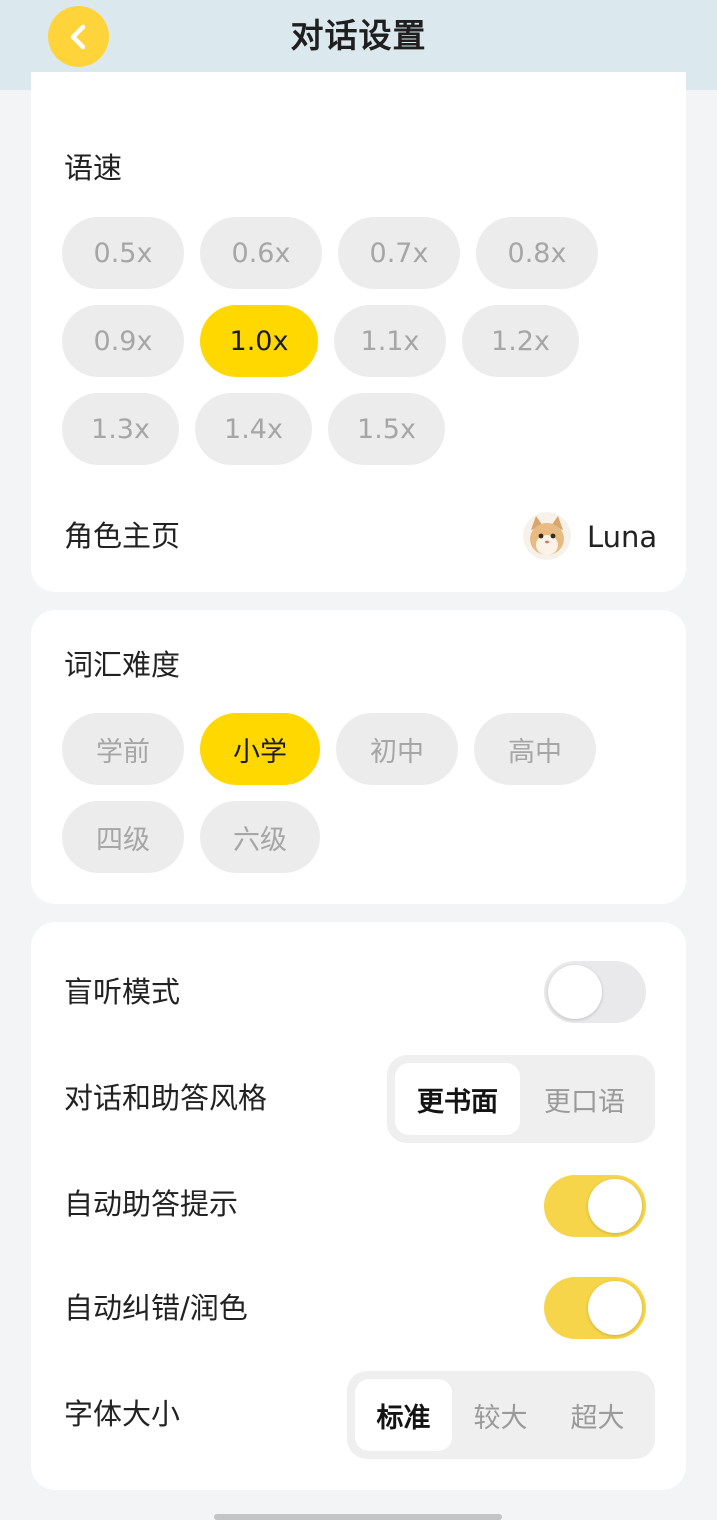  Describe the element at coordinates (260, 749) in the screenshot. I see `vocab-option-primary: 小学` at that location.